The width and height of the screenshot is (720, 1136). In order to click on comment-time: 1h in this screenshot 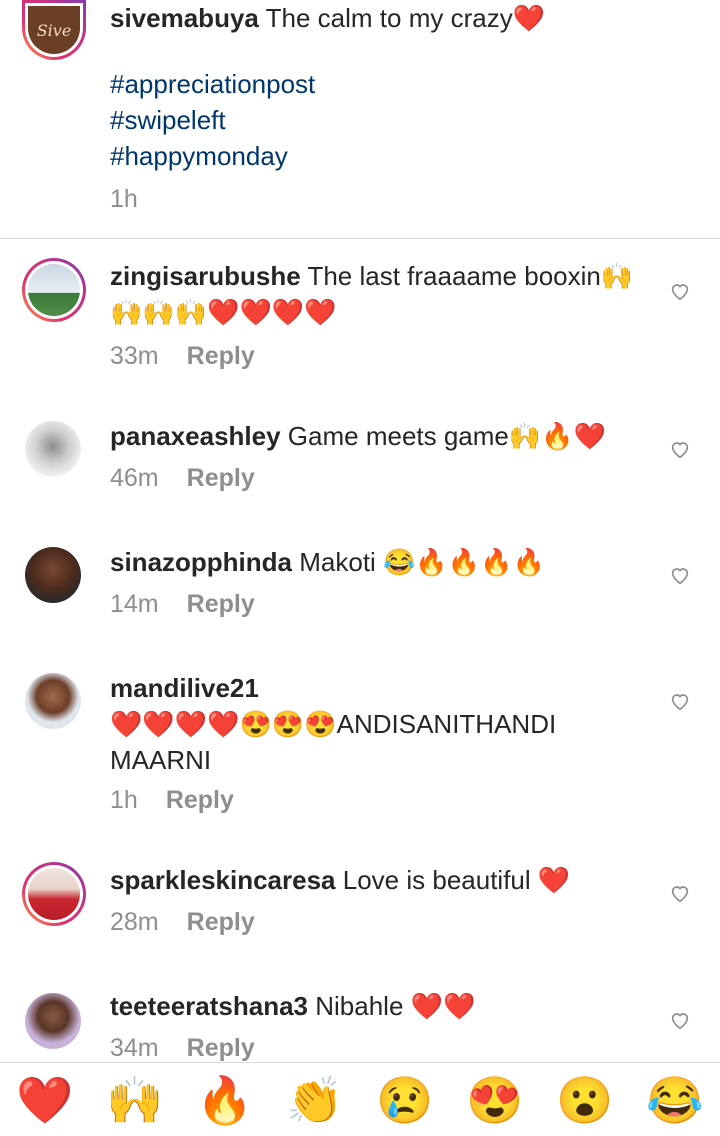, I will do `click(124, 800)`.